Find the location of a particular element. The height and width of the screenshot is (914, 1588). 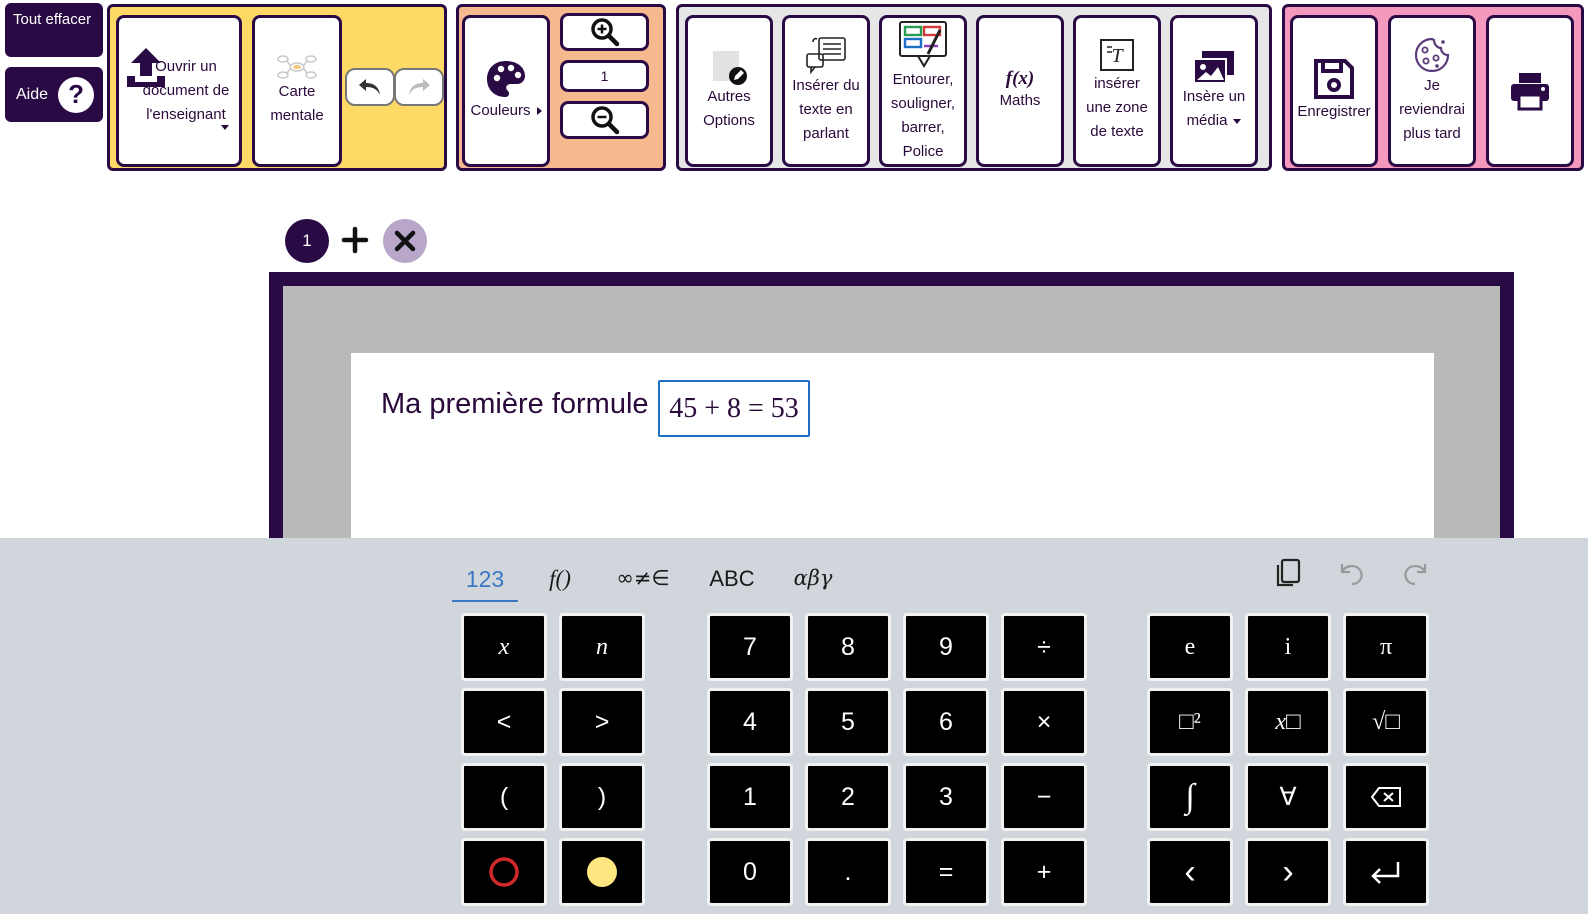

key-8: 8 is located at coordinates (848, 647).